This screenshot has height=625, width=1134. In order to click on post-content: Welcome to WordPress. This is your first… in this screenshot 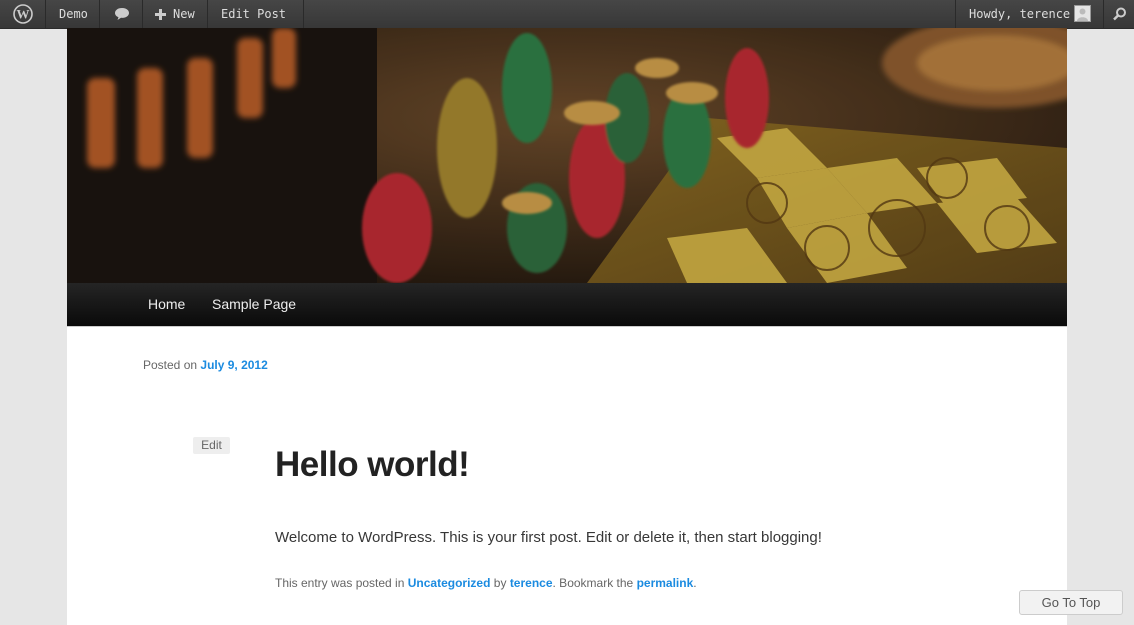, I will do `click(548, 537)`.